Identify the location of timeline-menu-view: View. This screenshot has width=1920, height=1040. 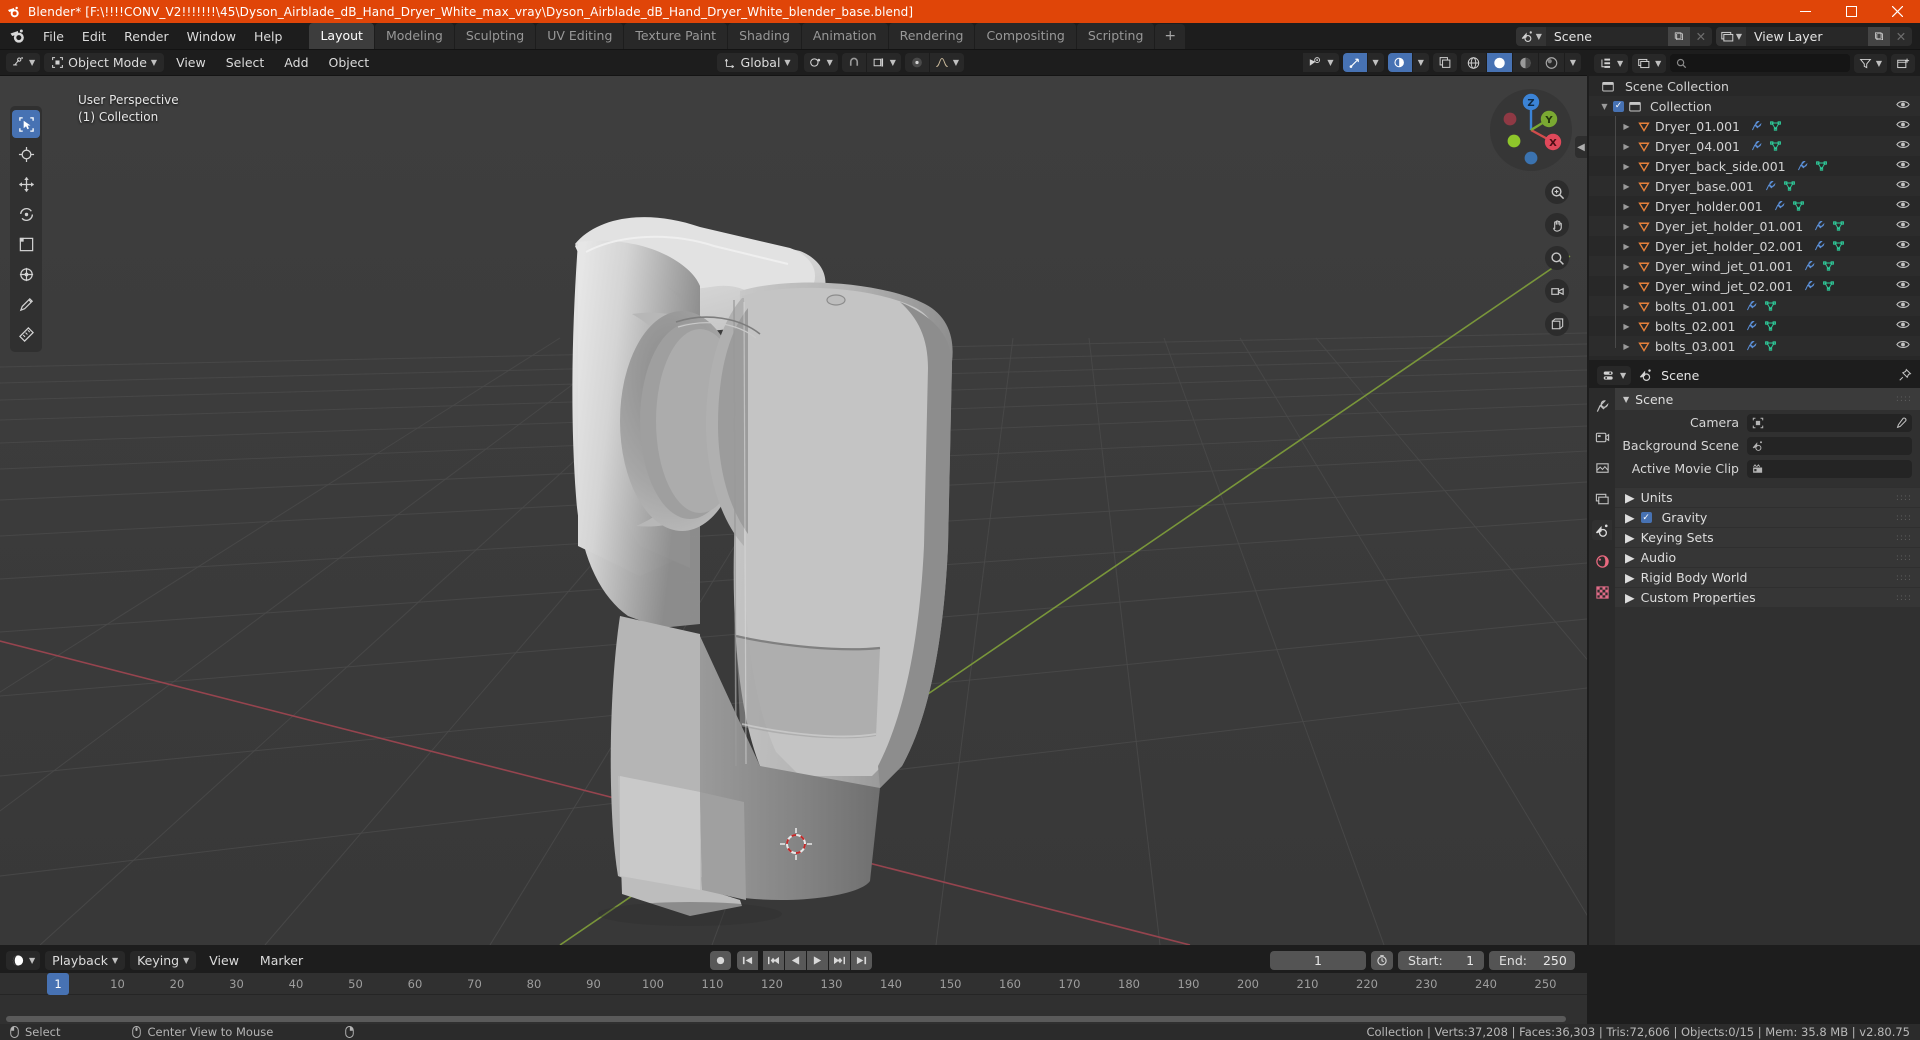
(224, 960).